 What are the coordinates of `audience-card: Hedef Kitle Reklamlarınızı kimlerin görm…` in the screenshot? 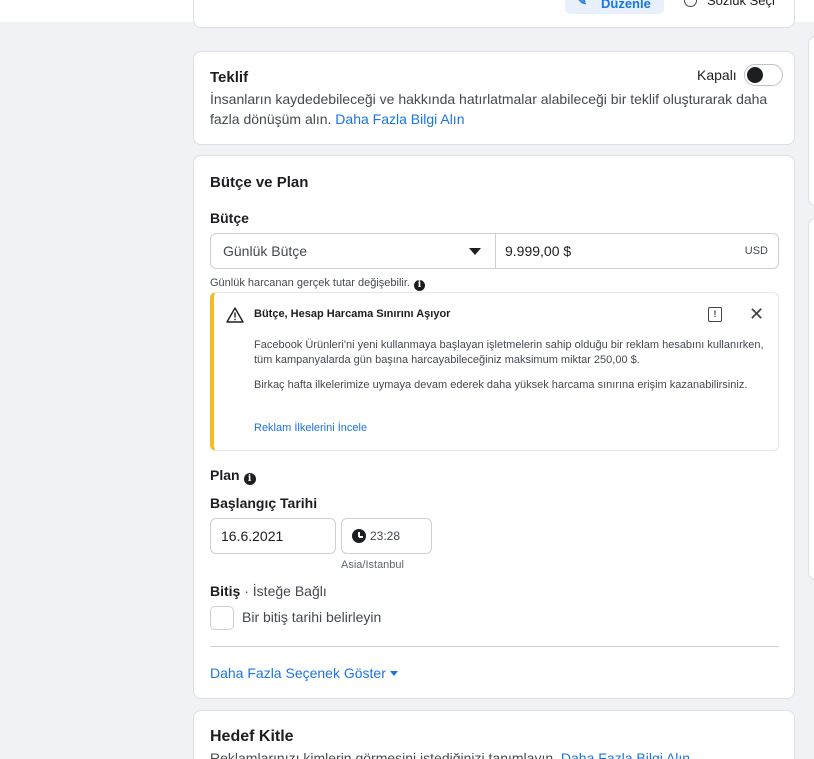 It's located at (494, 734).